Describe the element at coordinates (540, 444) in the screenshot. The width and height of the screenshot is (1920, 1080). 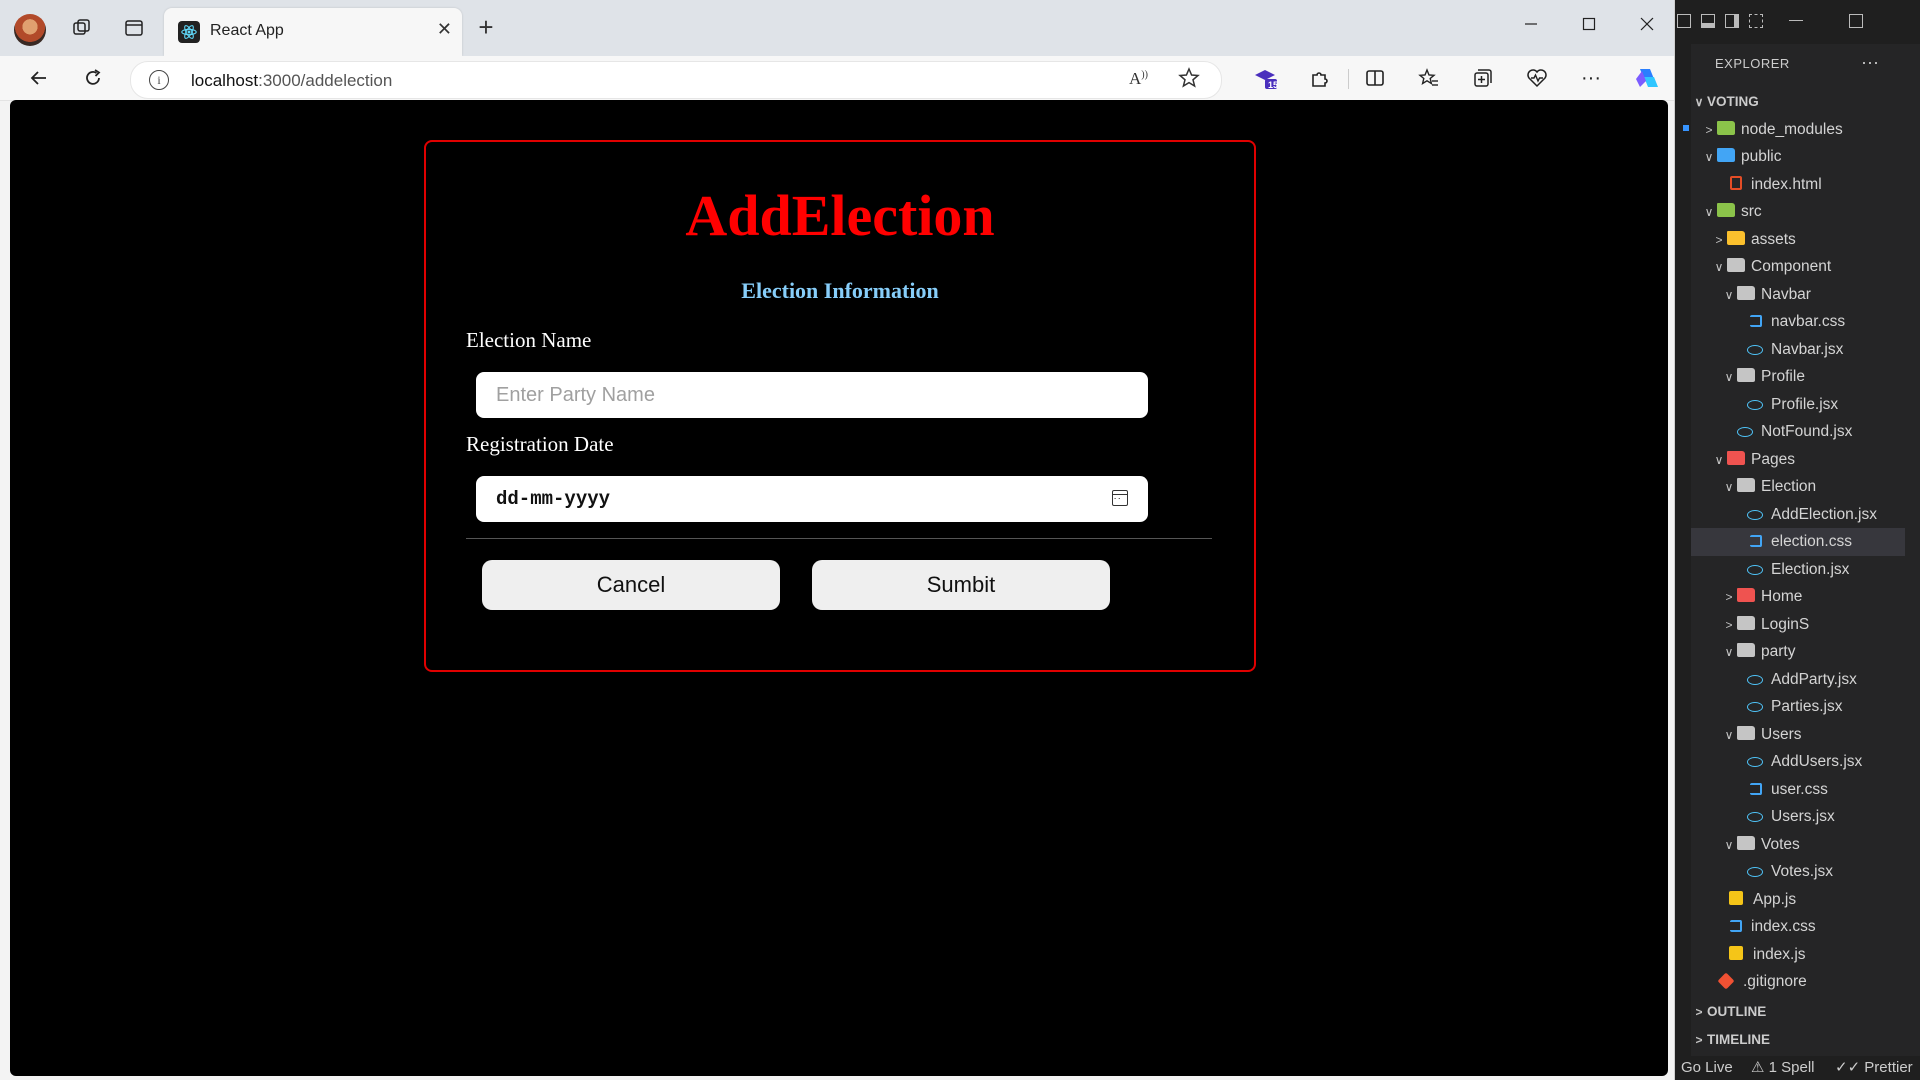
I see `registration-date-label: Registration Date` at that location.